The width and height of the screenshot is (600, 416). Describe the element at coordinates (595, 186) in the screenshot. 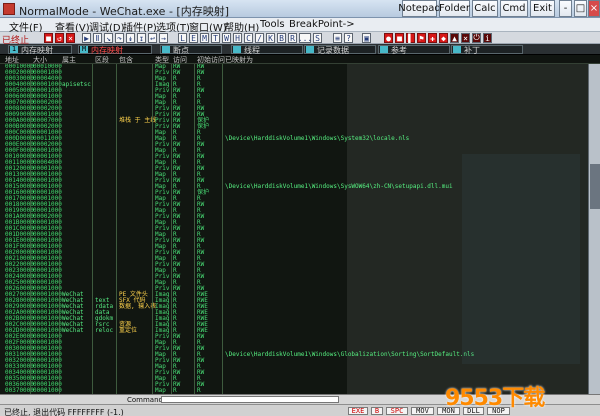

I see `scroll-thumb` at that location.